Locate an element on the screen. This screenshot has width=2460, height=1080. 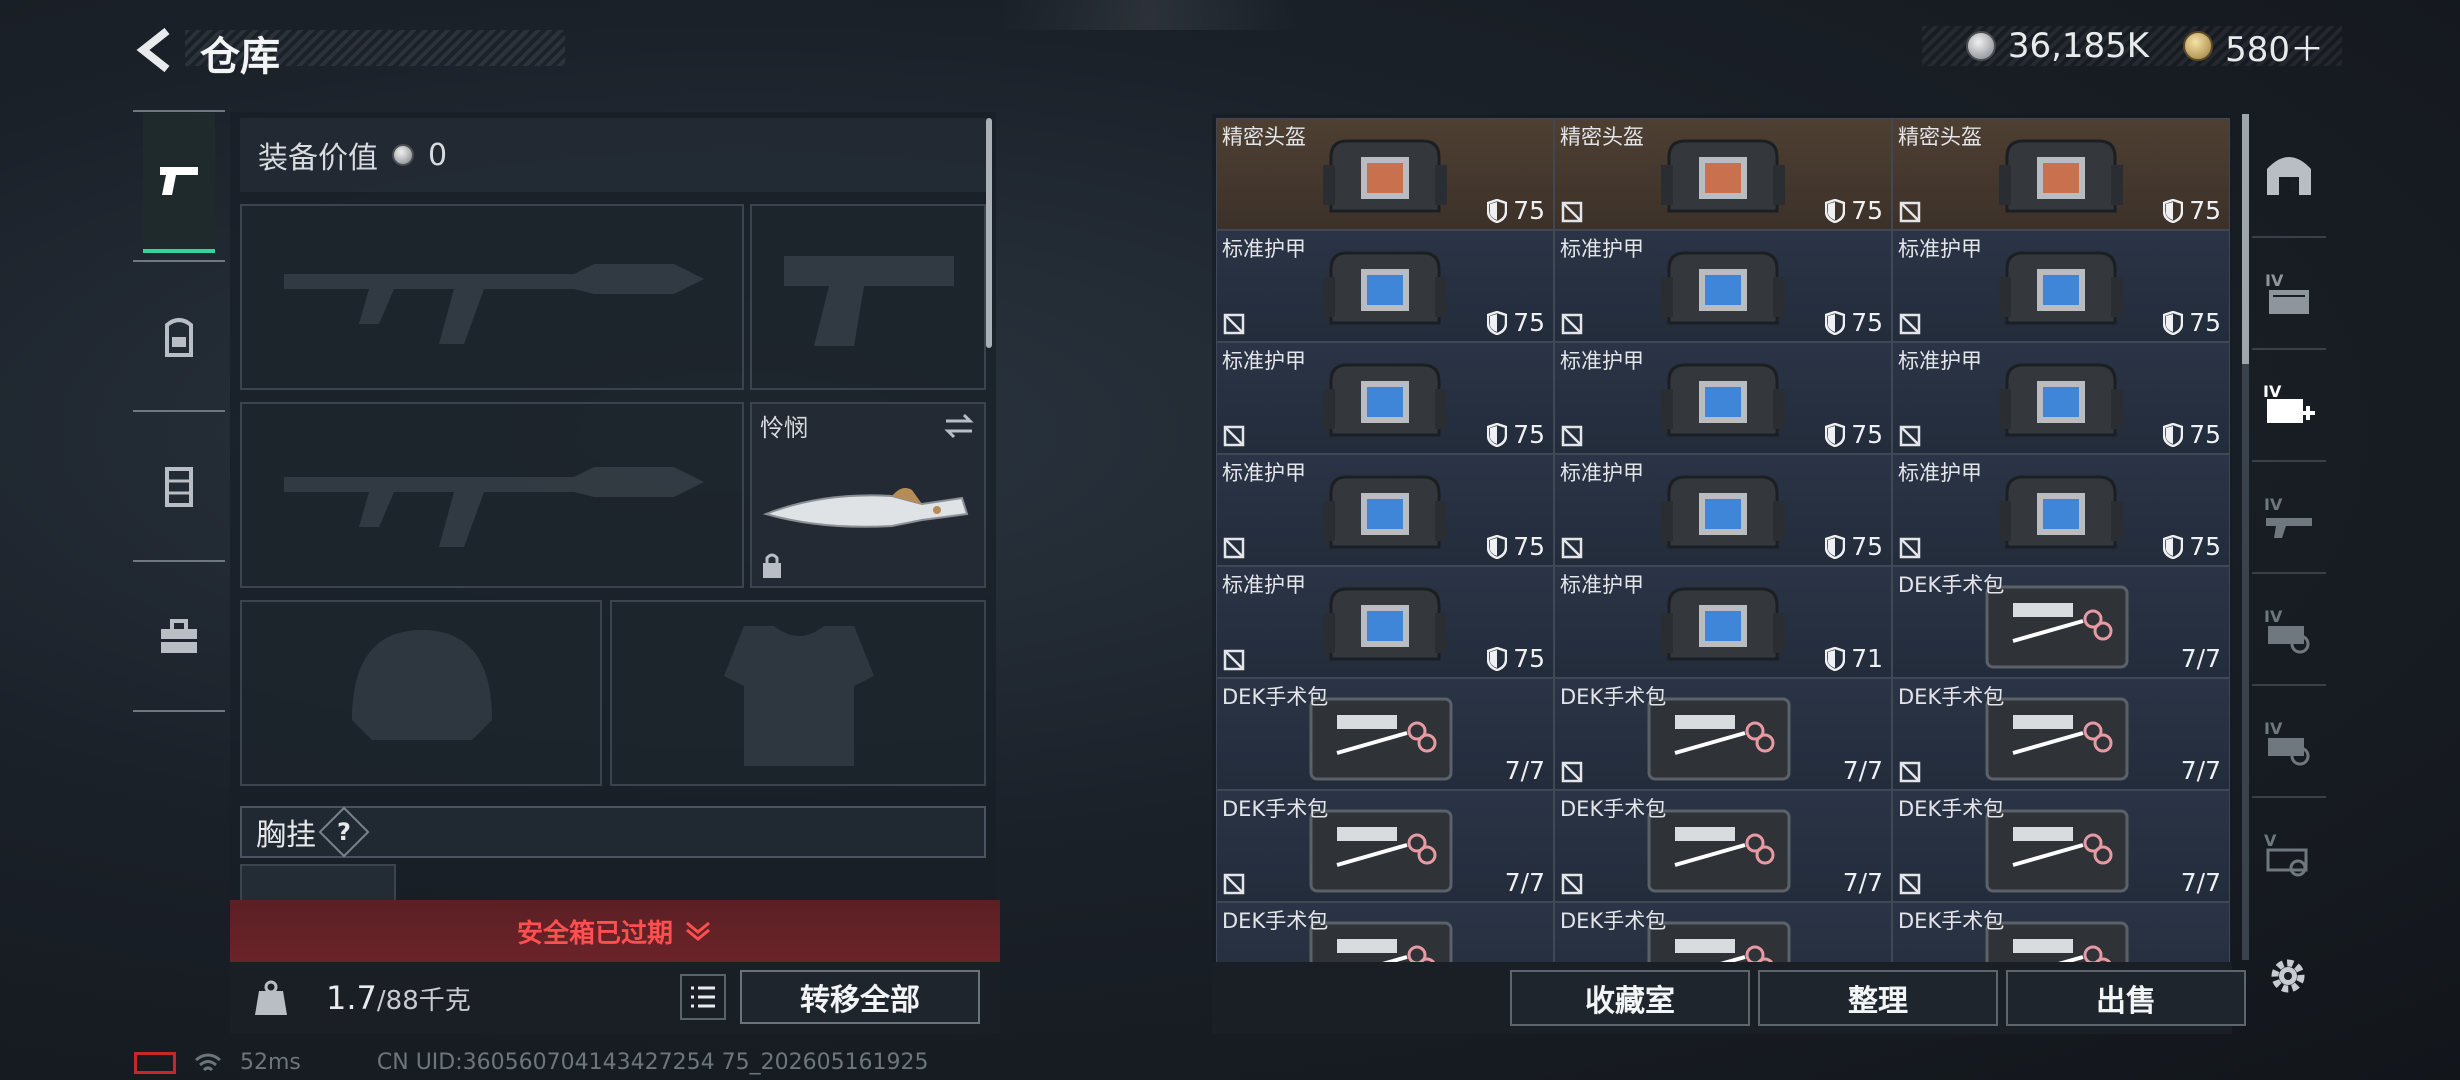
tab-weapons is located at coordinates (179, 183).